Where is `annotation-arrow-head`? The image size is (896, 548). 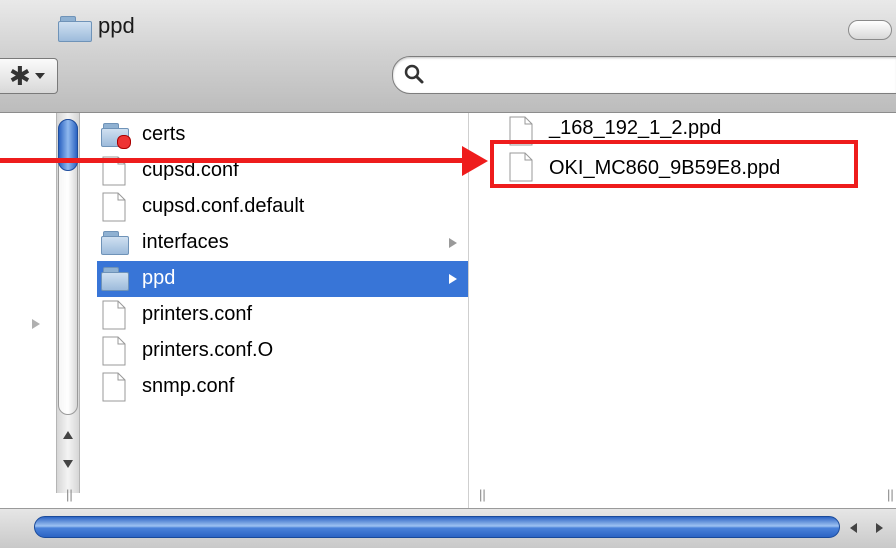 annotation-arrow-head is located at coordinates (475, 161).